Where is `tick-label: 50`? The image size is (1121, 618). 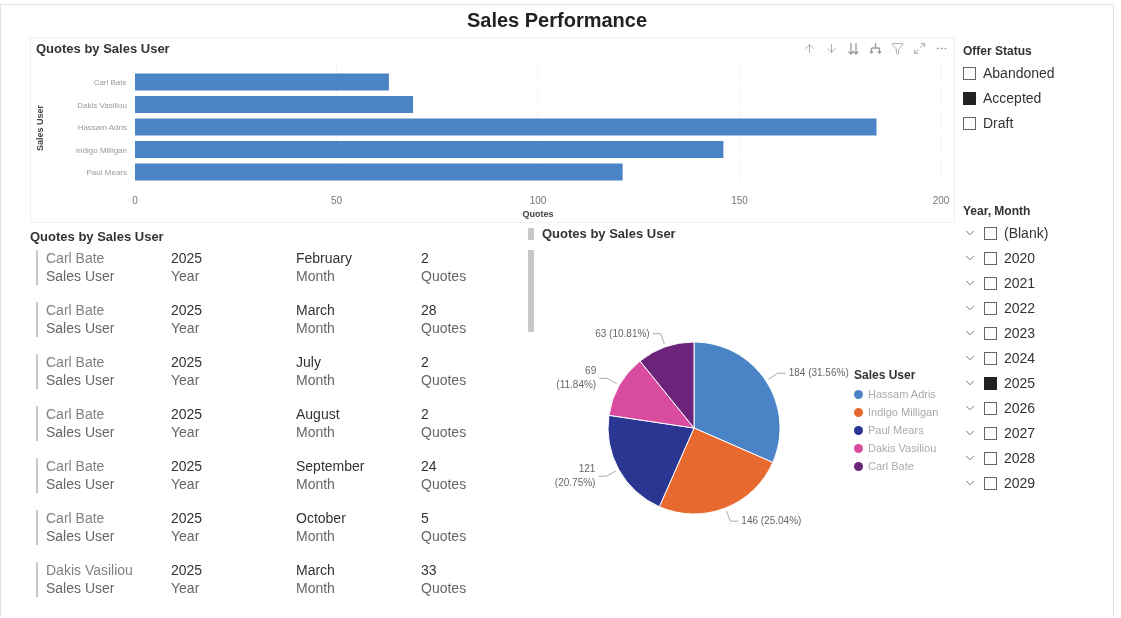
tick-label: 50 is located at coordinates (336, 200).